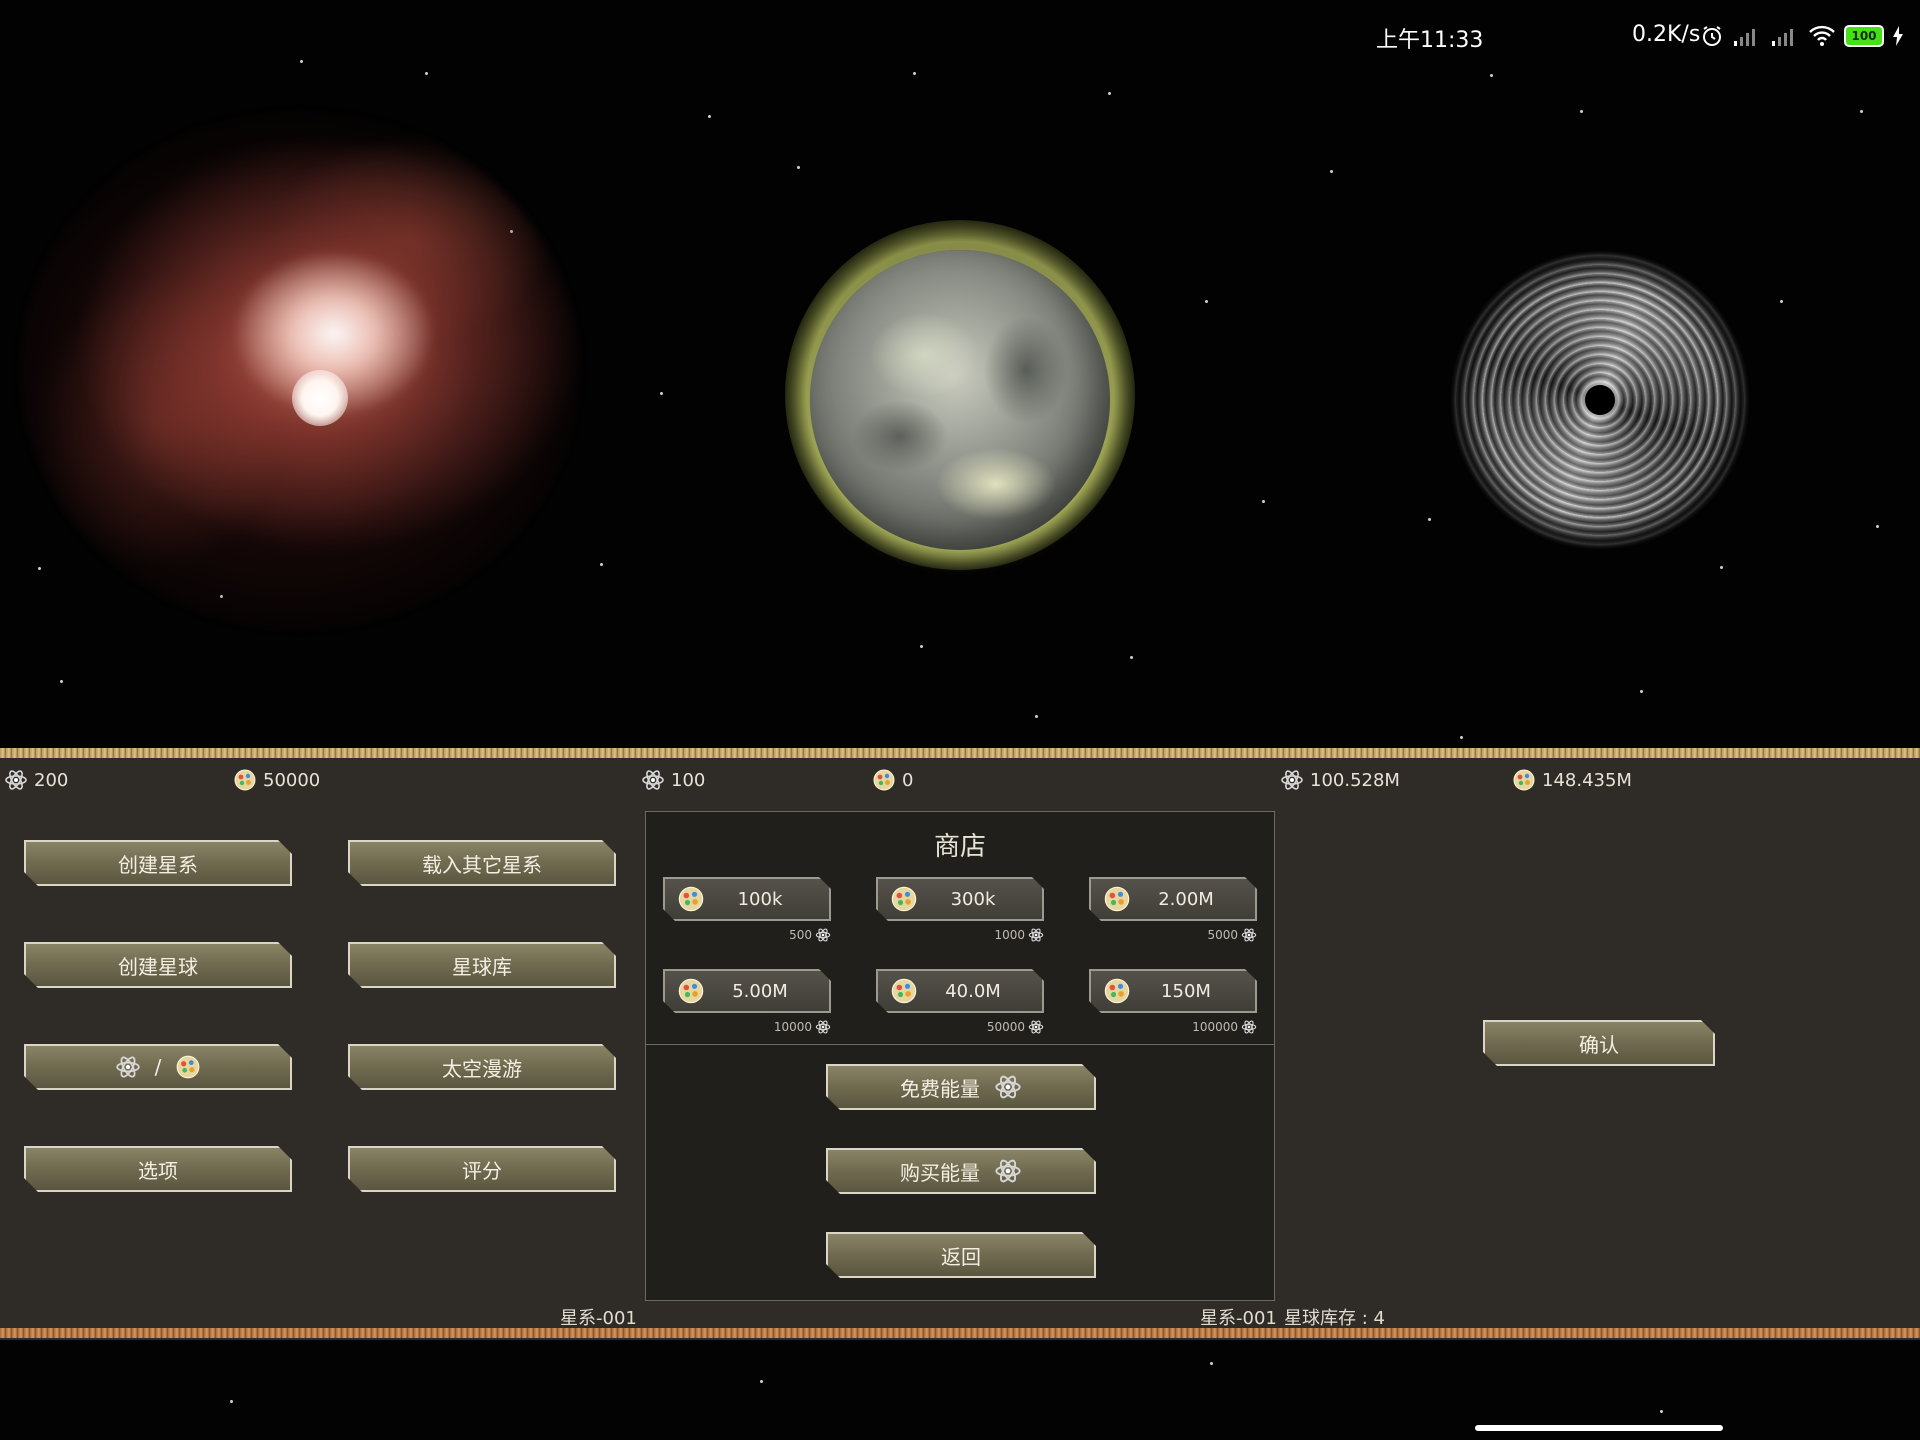  I want to click on shop-offer: 5.00M 10000, so click(747, 1007).